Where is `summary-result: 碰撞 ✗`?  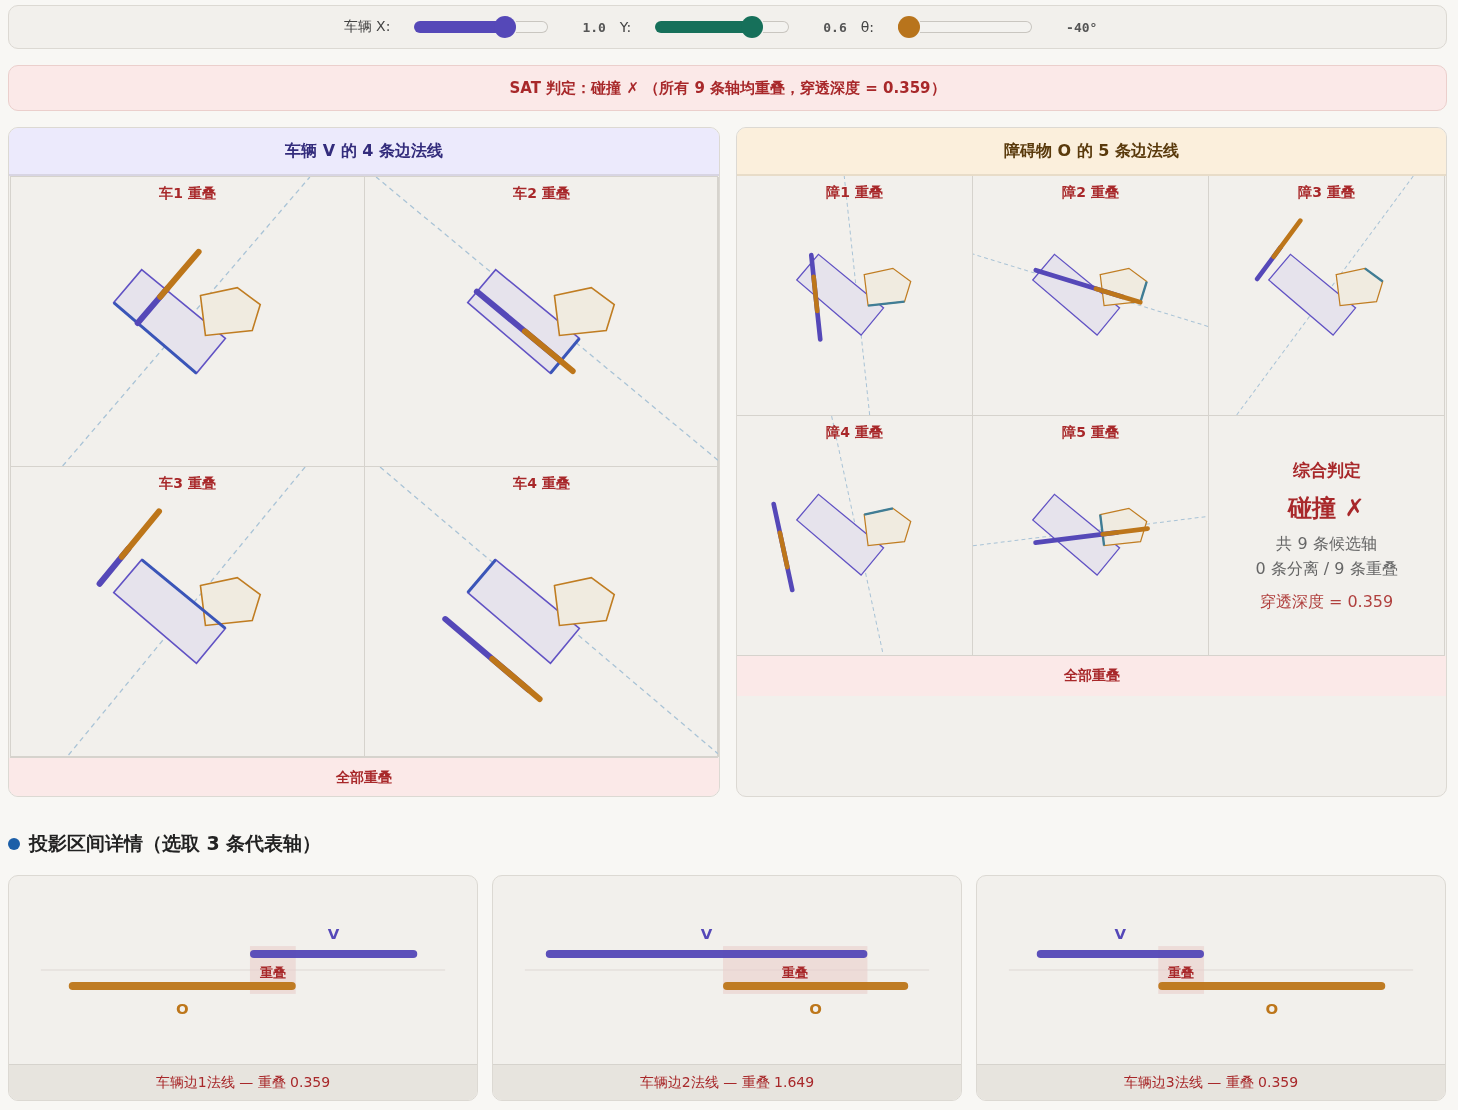
summary-result: 碰撞 ✗ is located at coordinates (1326, 508).